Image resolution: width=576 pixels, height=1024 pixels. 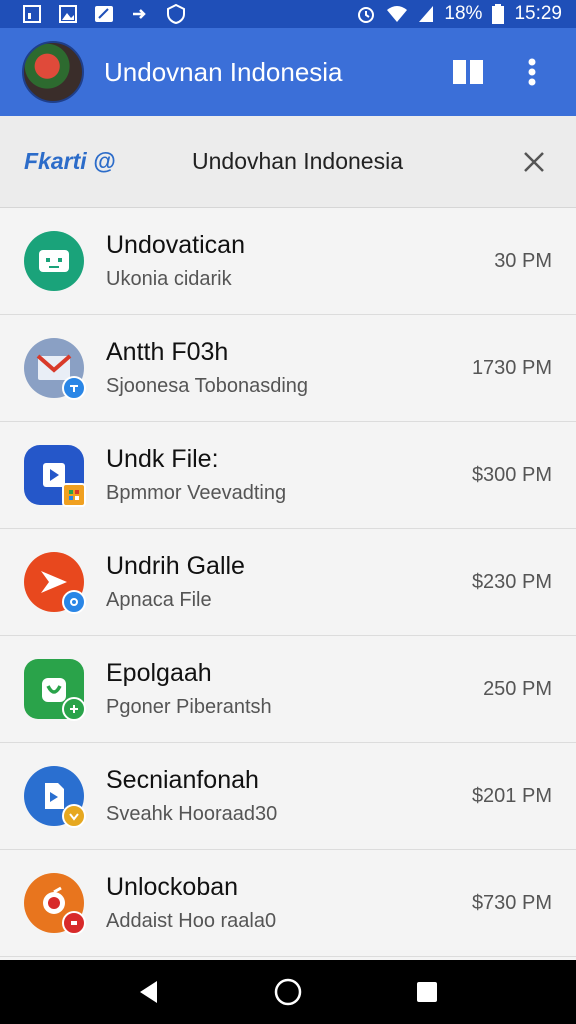 I want to click on status-left-icons, so click(x=104, y=14).